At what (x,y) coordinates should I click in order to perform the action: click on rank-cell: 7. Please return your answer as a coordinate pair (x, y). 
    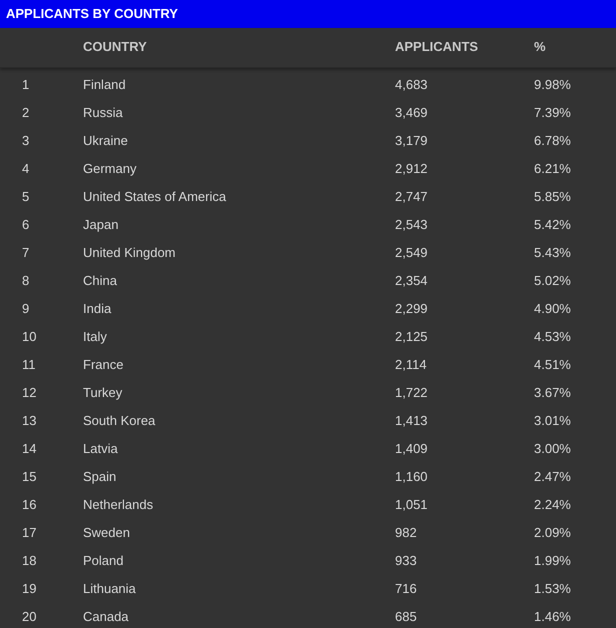
    Looking at the image, I should click on (26, 252).